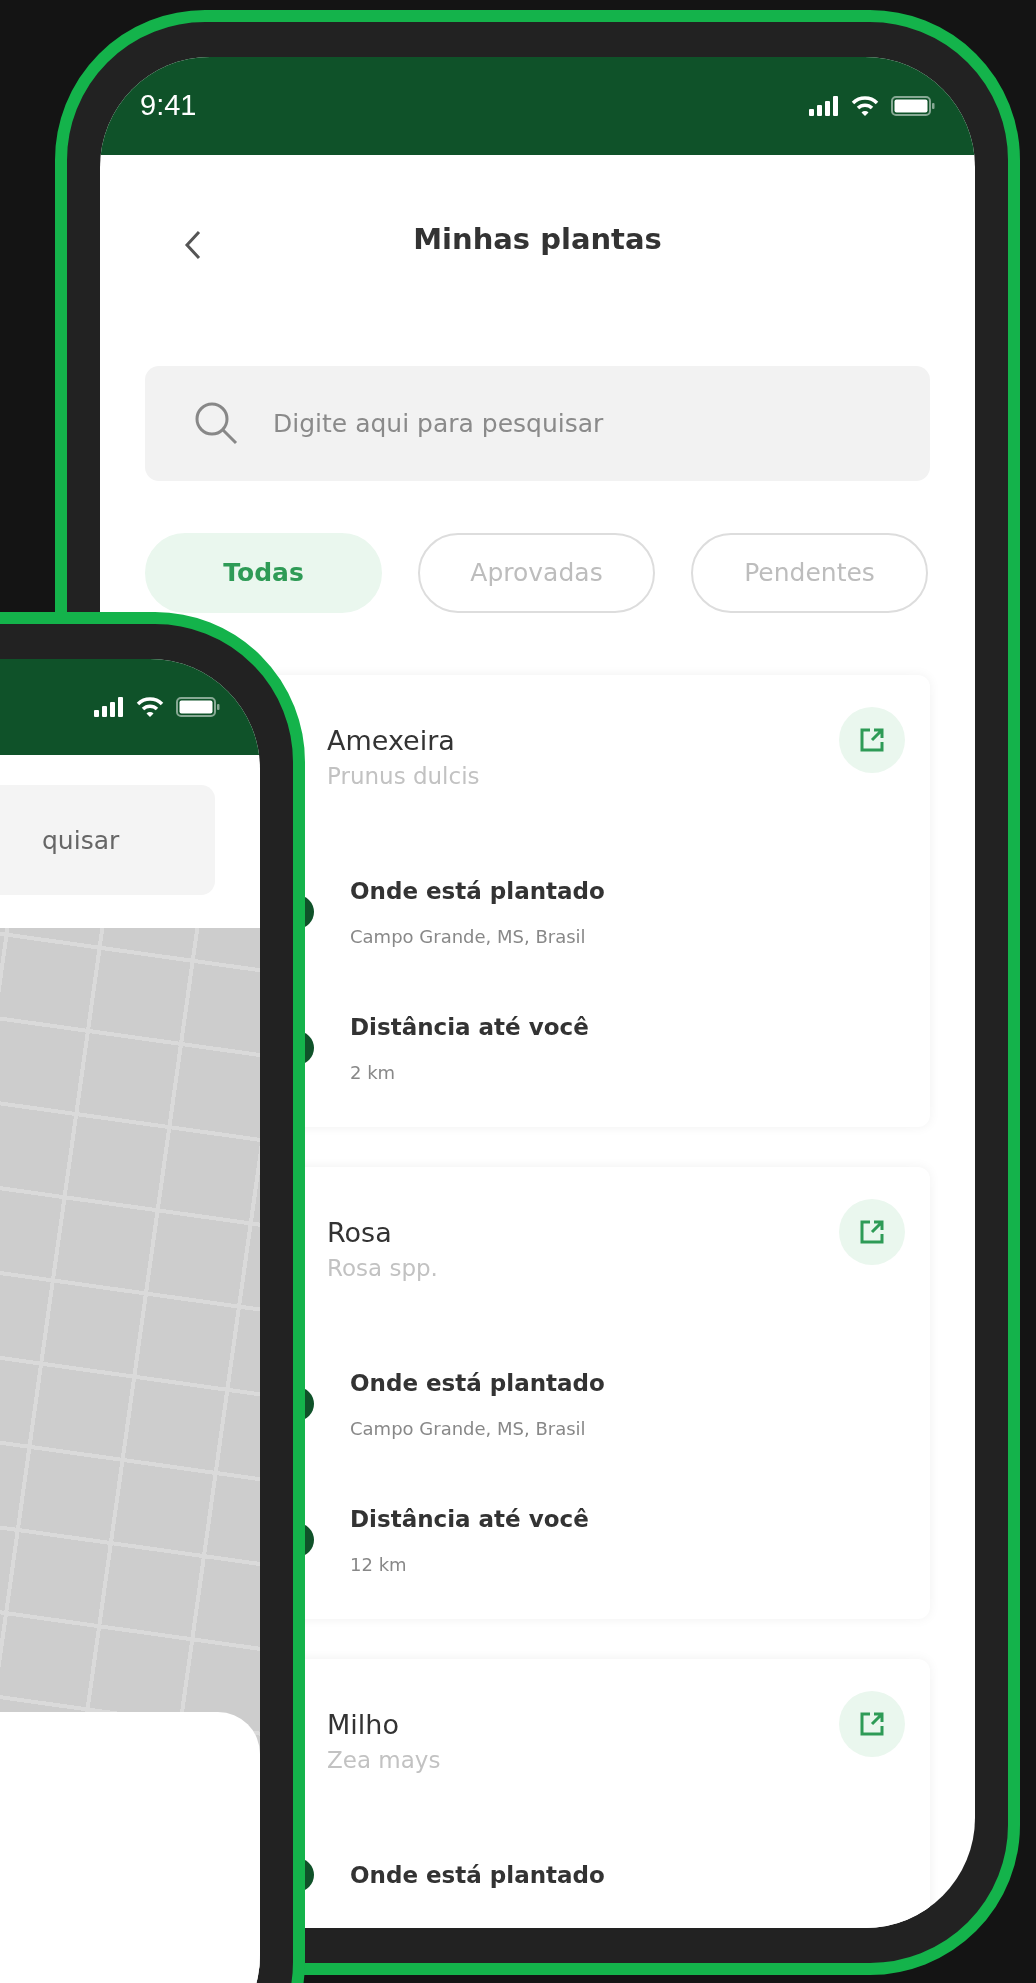 This screenshot has height=1983, width=1036. Describe the element at coordinates (536, 573) in the screenshot. I see `filter-tab: Aprovadas` at that location.